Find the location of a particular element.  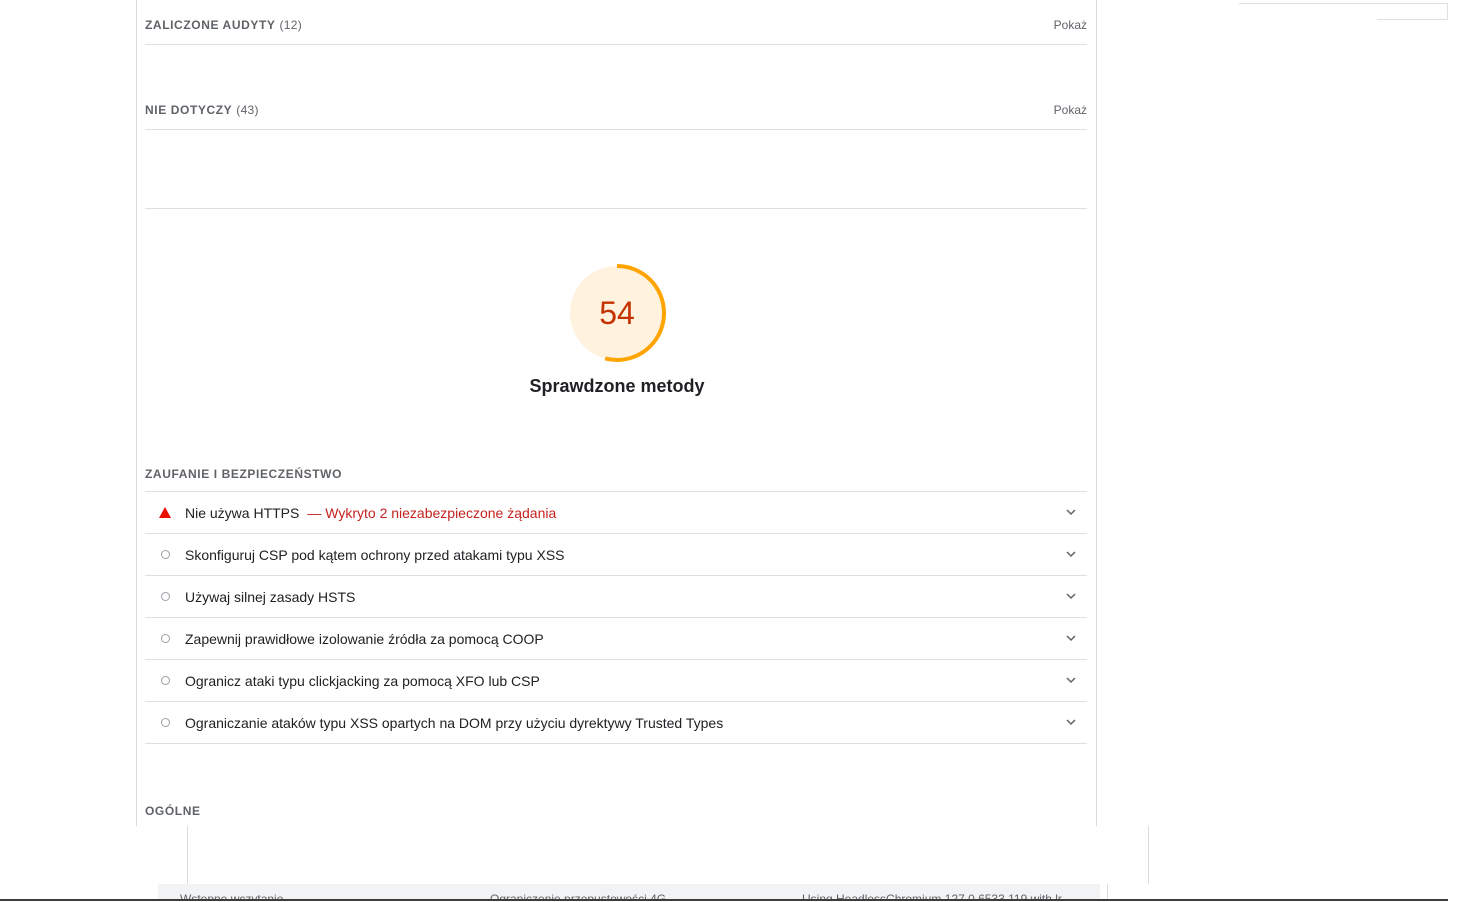

passed-audits-group: ZALICZONE AUDYTY (12) Pokaż is located at coordinates (616, 25).